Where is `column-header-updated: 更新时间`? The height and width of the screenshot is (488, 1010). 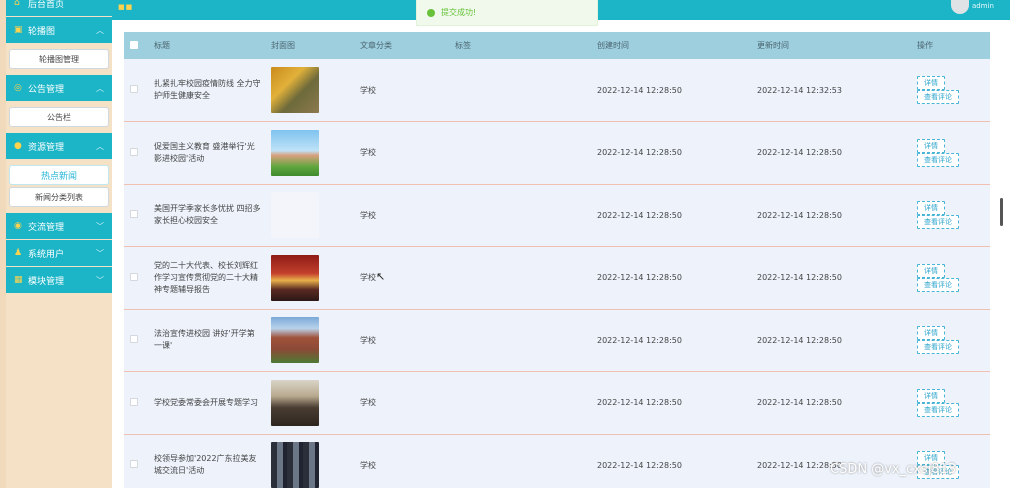 column-header-updated: 更新时间 is located at coordinates (831, 45).